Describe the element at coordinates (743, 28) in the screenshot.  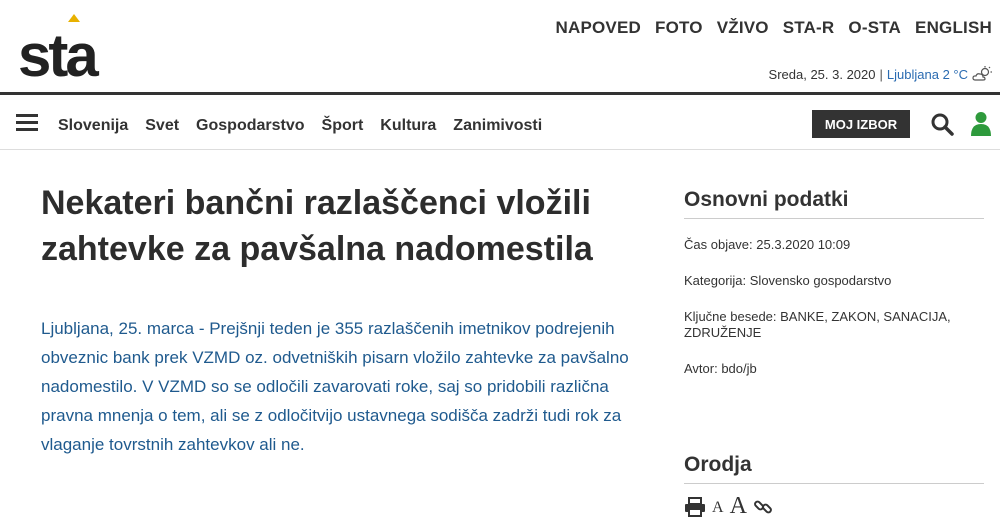
I see `top-nav-vzivo: VŽIVO` at that location.